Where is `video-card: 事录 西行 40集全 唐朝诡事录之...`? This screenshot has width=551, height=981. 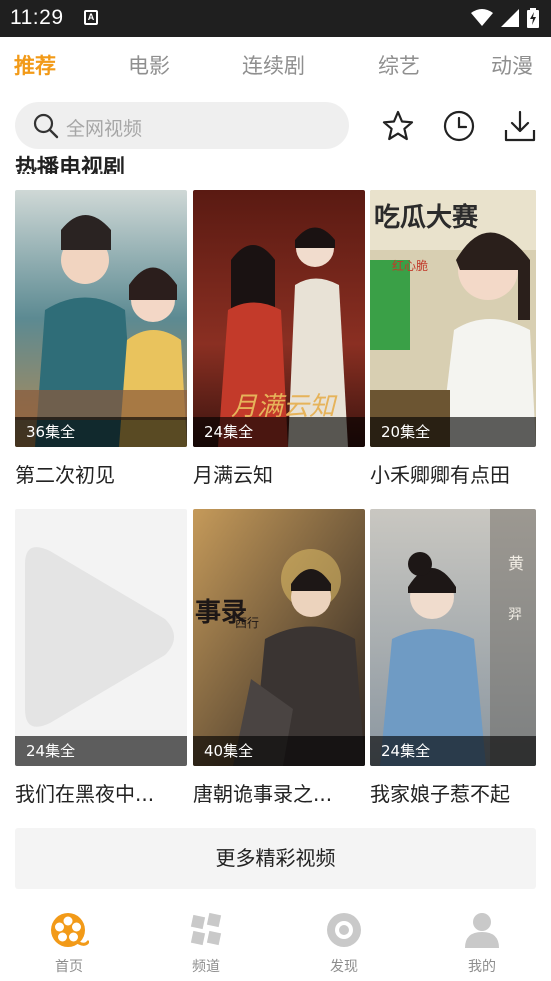
video-card: 事录 西行 40集全 唐朝诡事录之... is located at coordinates (279, 658).